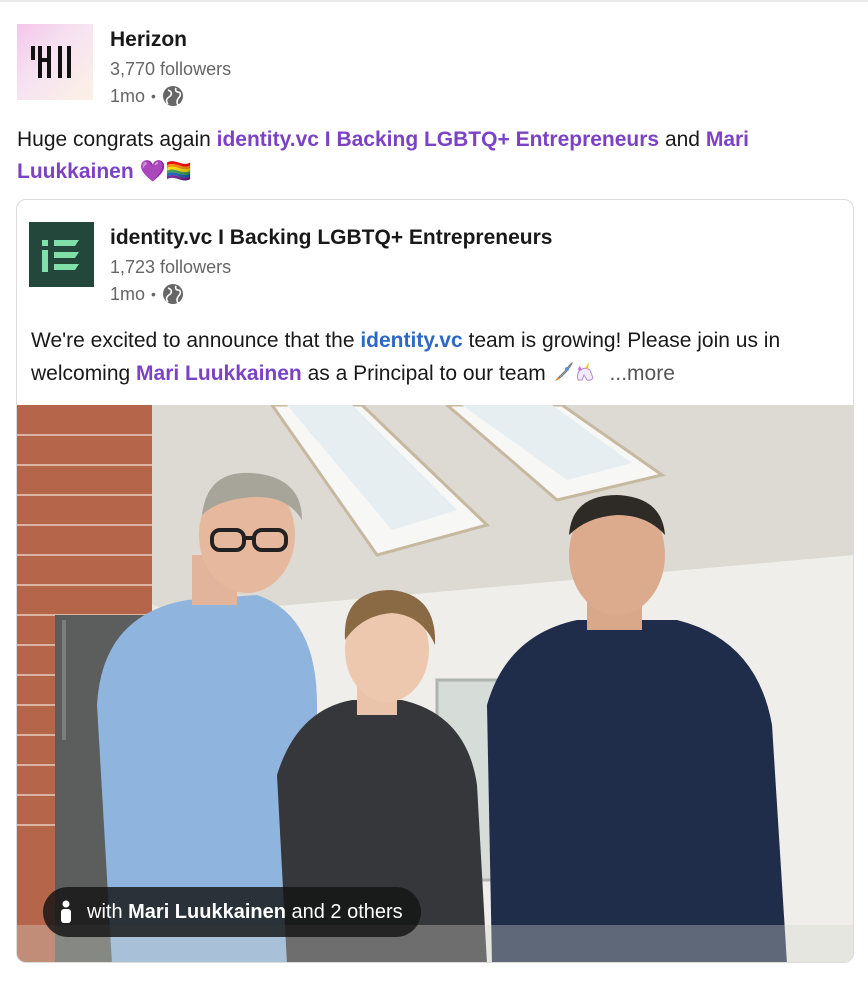 The height and width of the screenshot is (982, 868). I want to click on herizon-logo-icon, so click(55, 62).